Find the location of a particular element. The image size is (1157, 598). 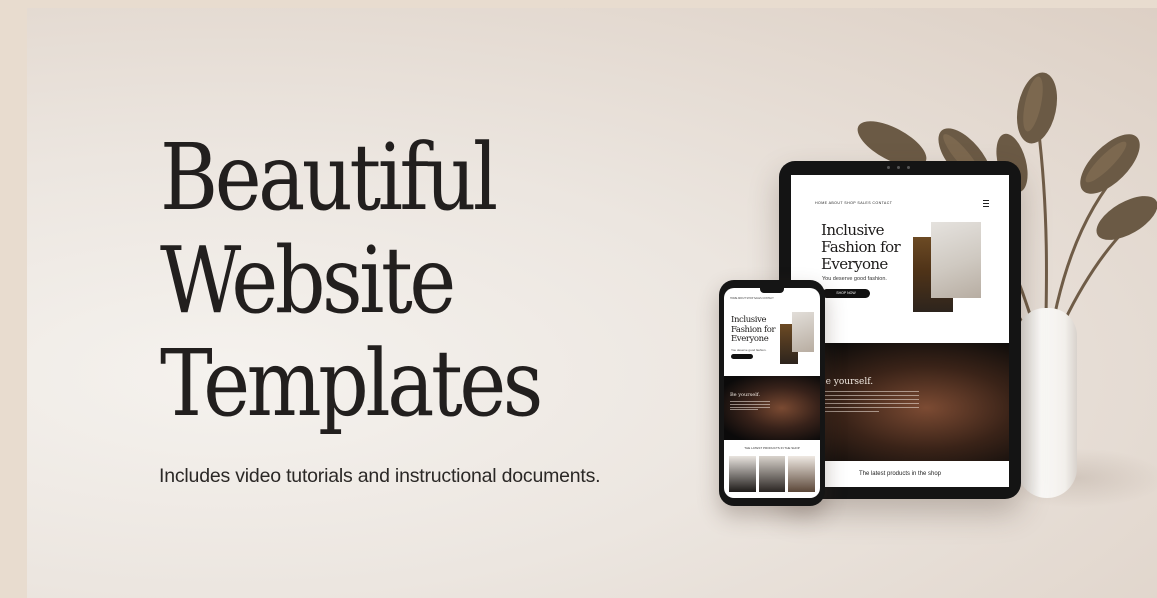

tablet-hero-line: Fashion for is located at coordinates (861, 247).